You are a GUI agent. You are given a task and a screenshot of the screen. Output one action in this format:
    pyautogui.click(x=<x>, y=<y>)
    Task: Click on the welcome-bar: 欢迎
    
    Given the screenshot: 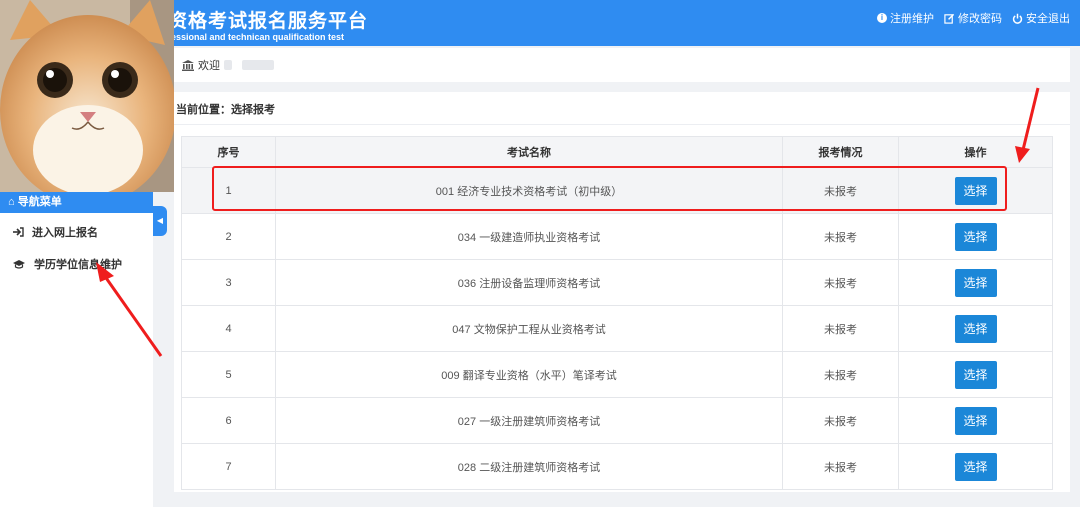 What is the action you would take?
    pyautogui.click(x=622, y=65)
    